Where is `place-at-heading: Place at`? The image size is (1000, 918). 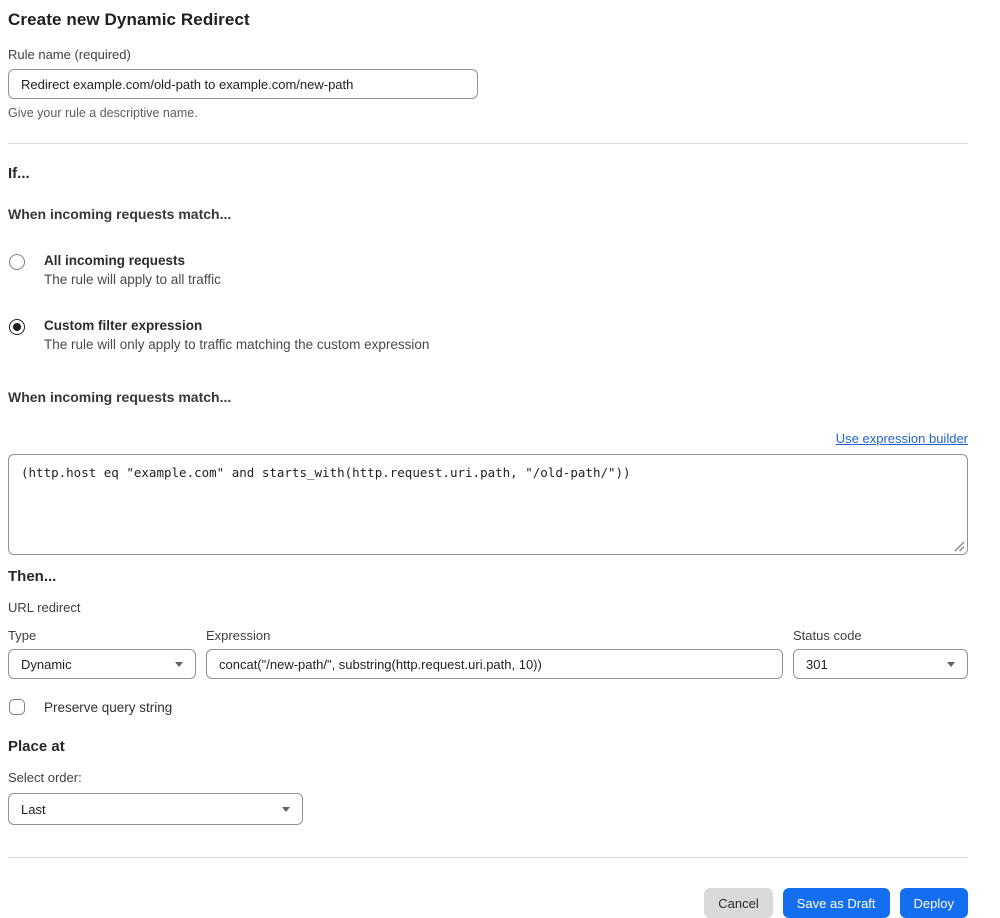
place-at-heading: Place at is located at coordinates (36, 746).